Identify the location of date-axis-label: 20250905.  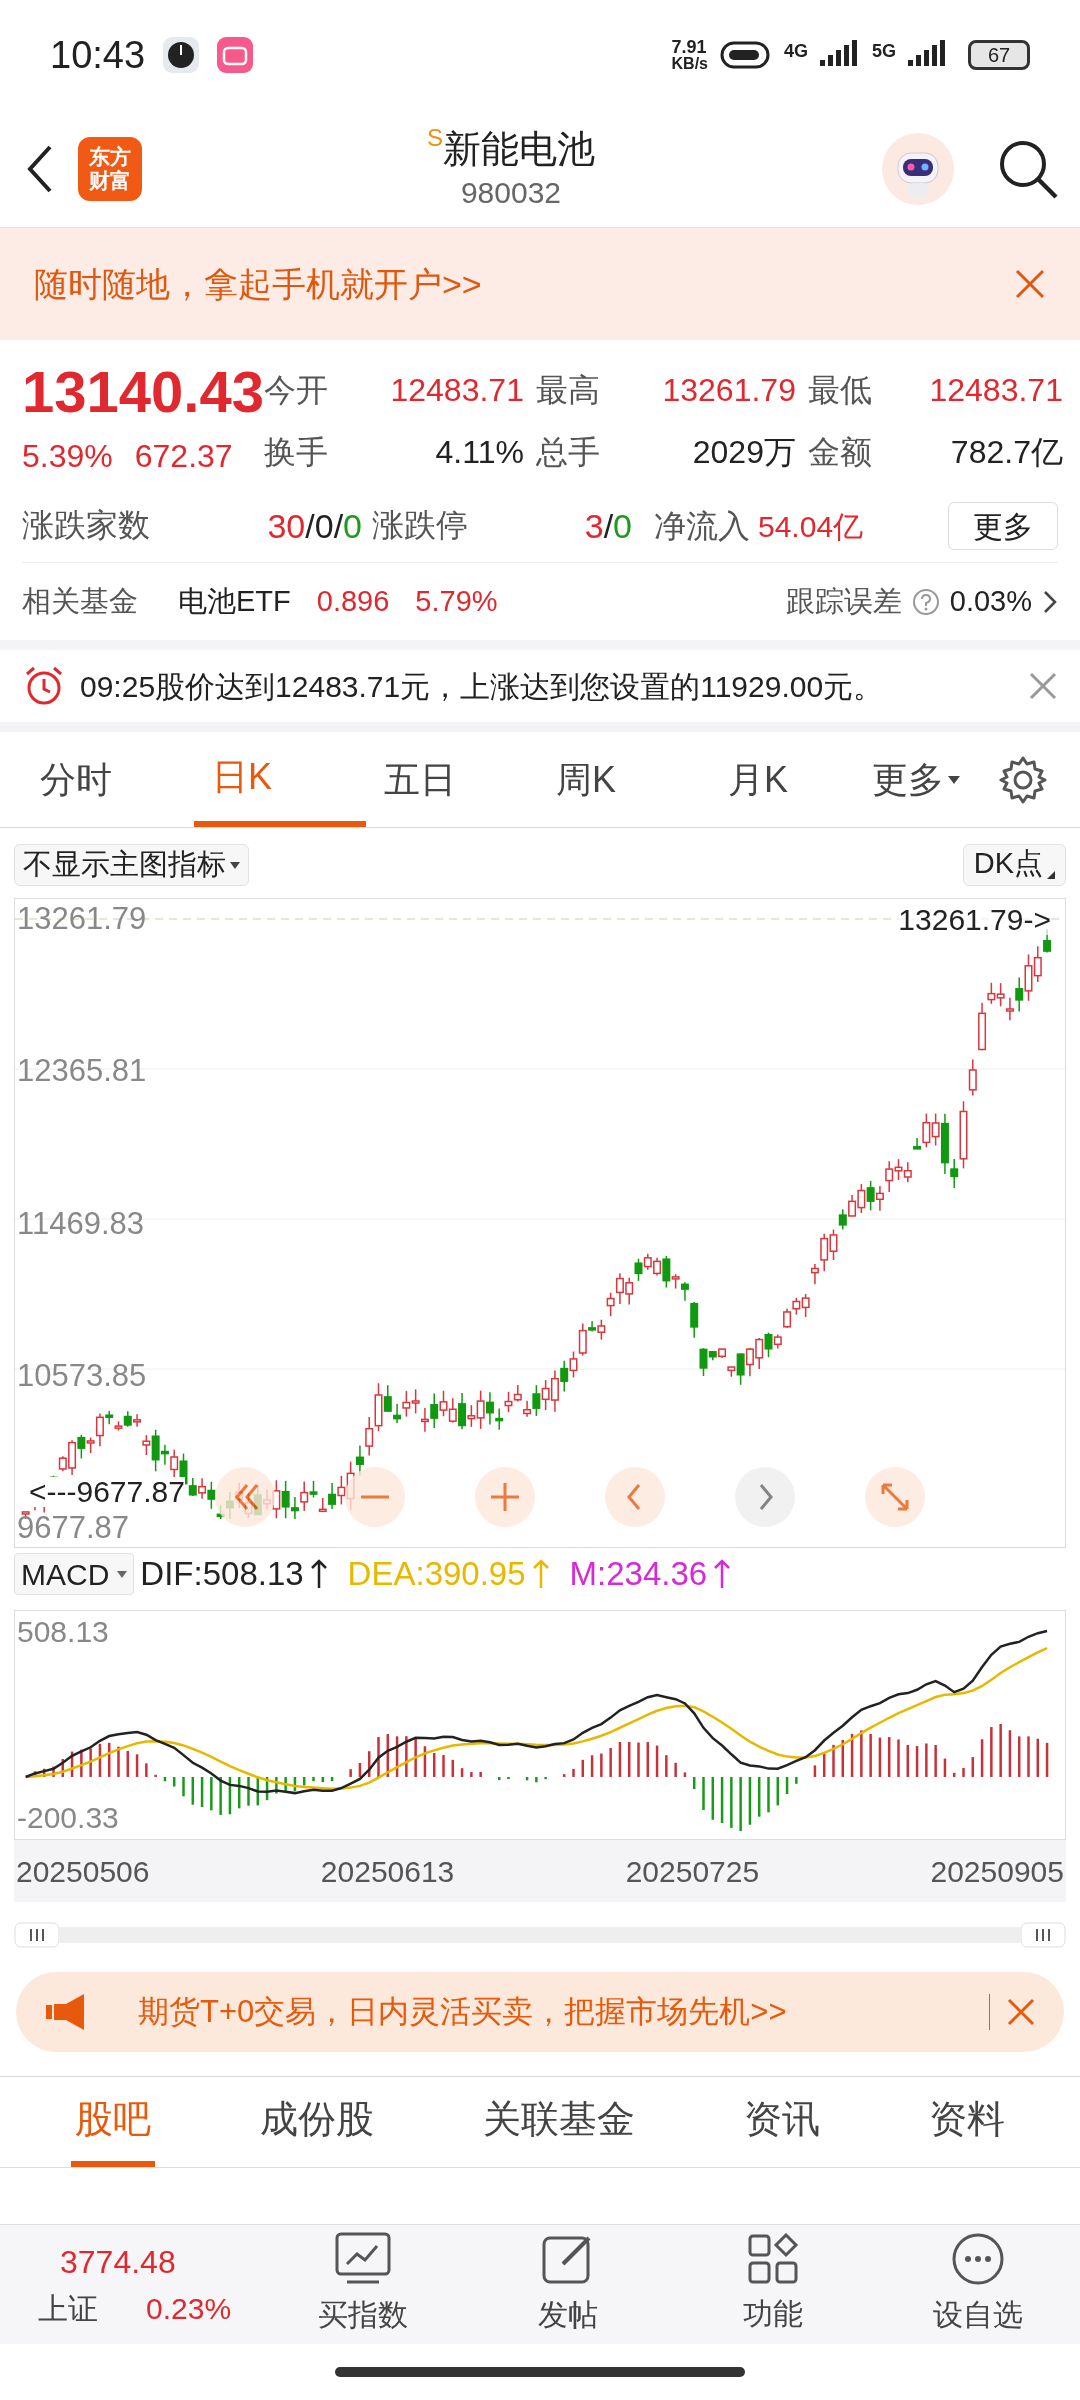
(997, 1871).